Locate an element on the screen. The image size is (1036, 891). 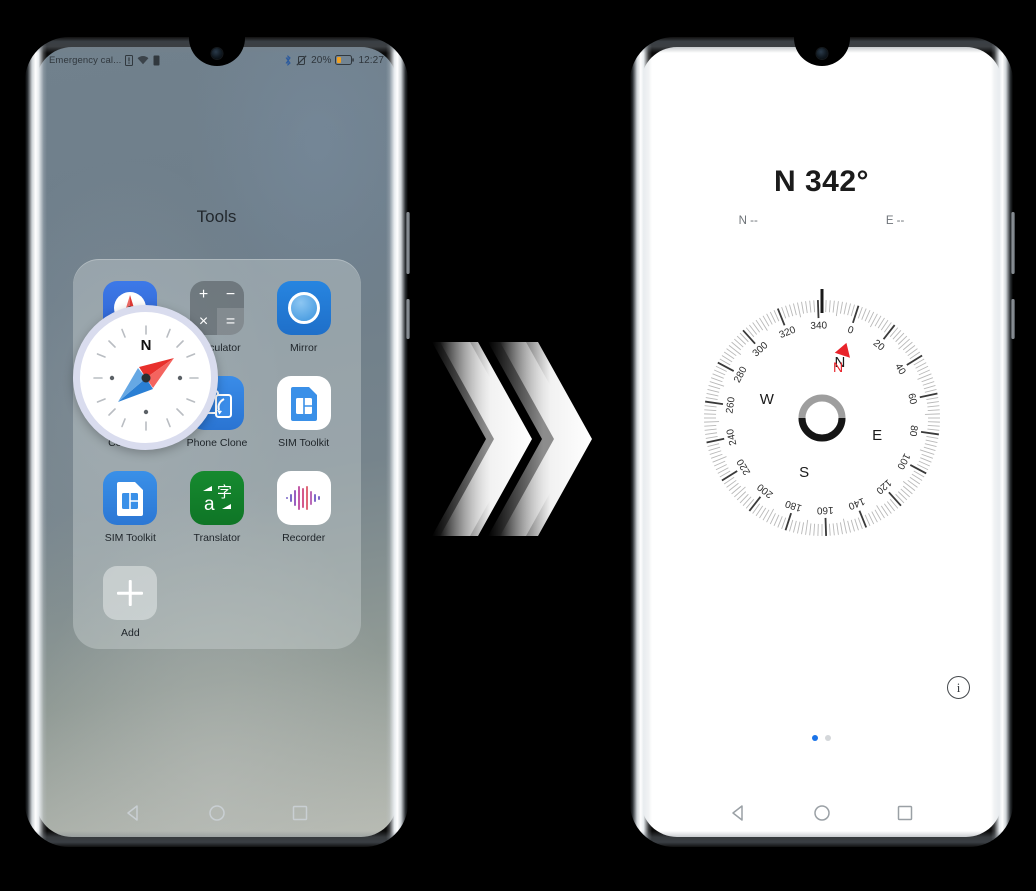
page-dot-active is located at coordinates (815, 738).